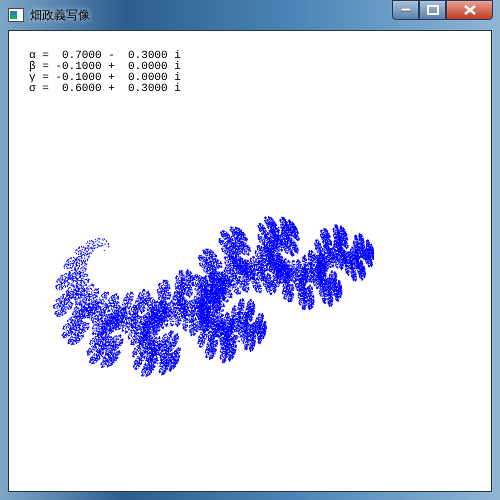 The height and width of the screenshot is (500, 500). I want to click on parameter-line: β = -0.1000 + 0.0000 i, so click(105, 67).